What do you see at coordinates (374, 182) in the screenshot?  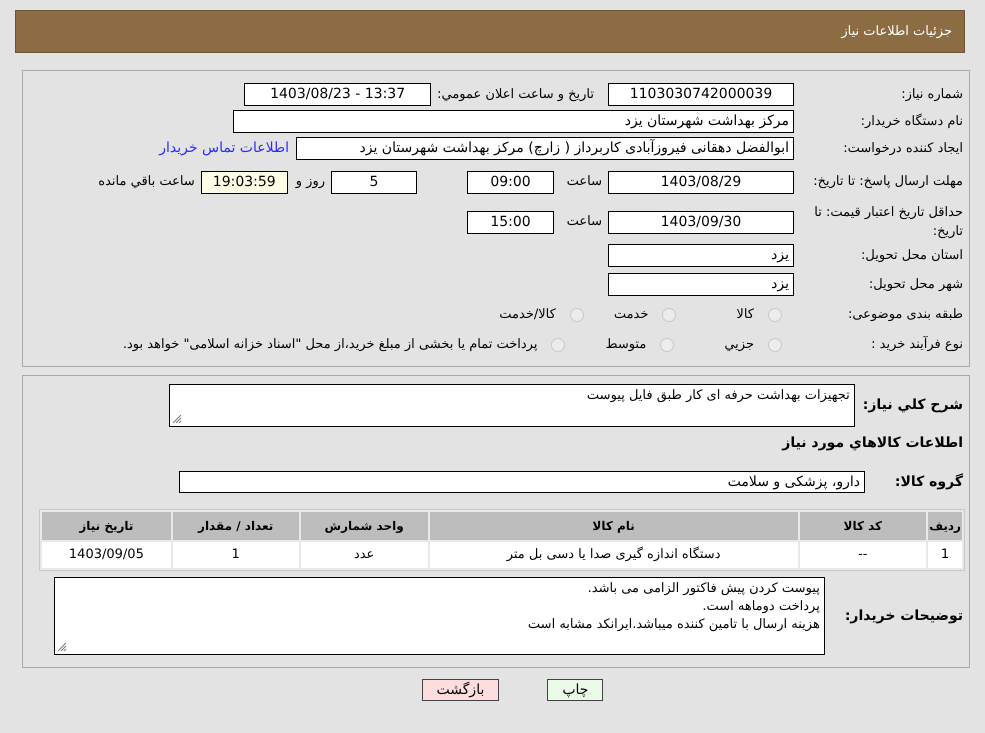 I see `days-field: 5` at bounding box center [374, 182].